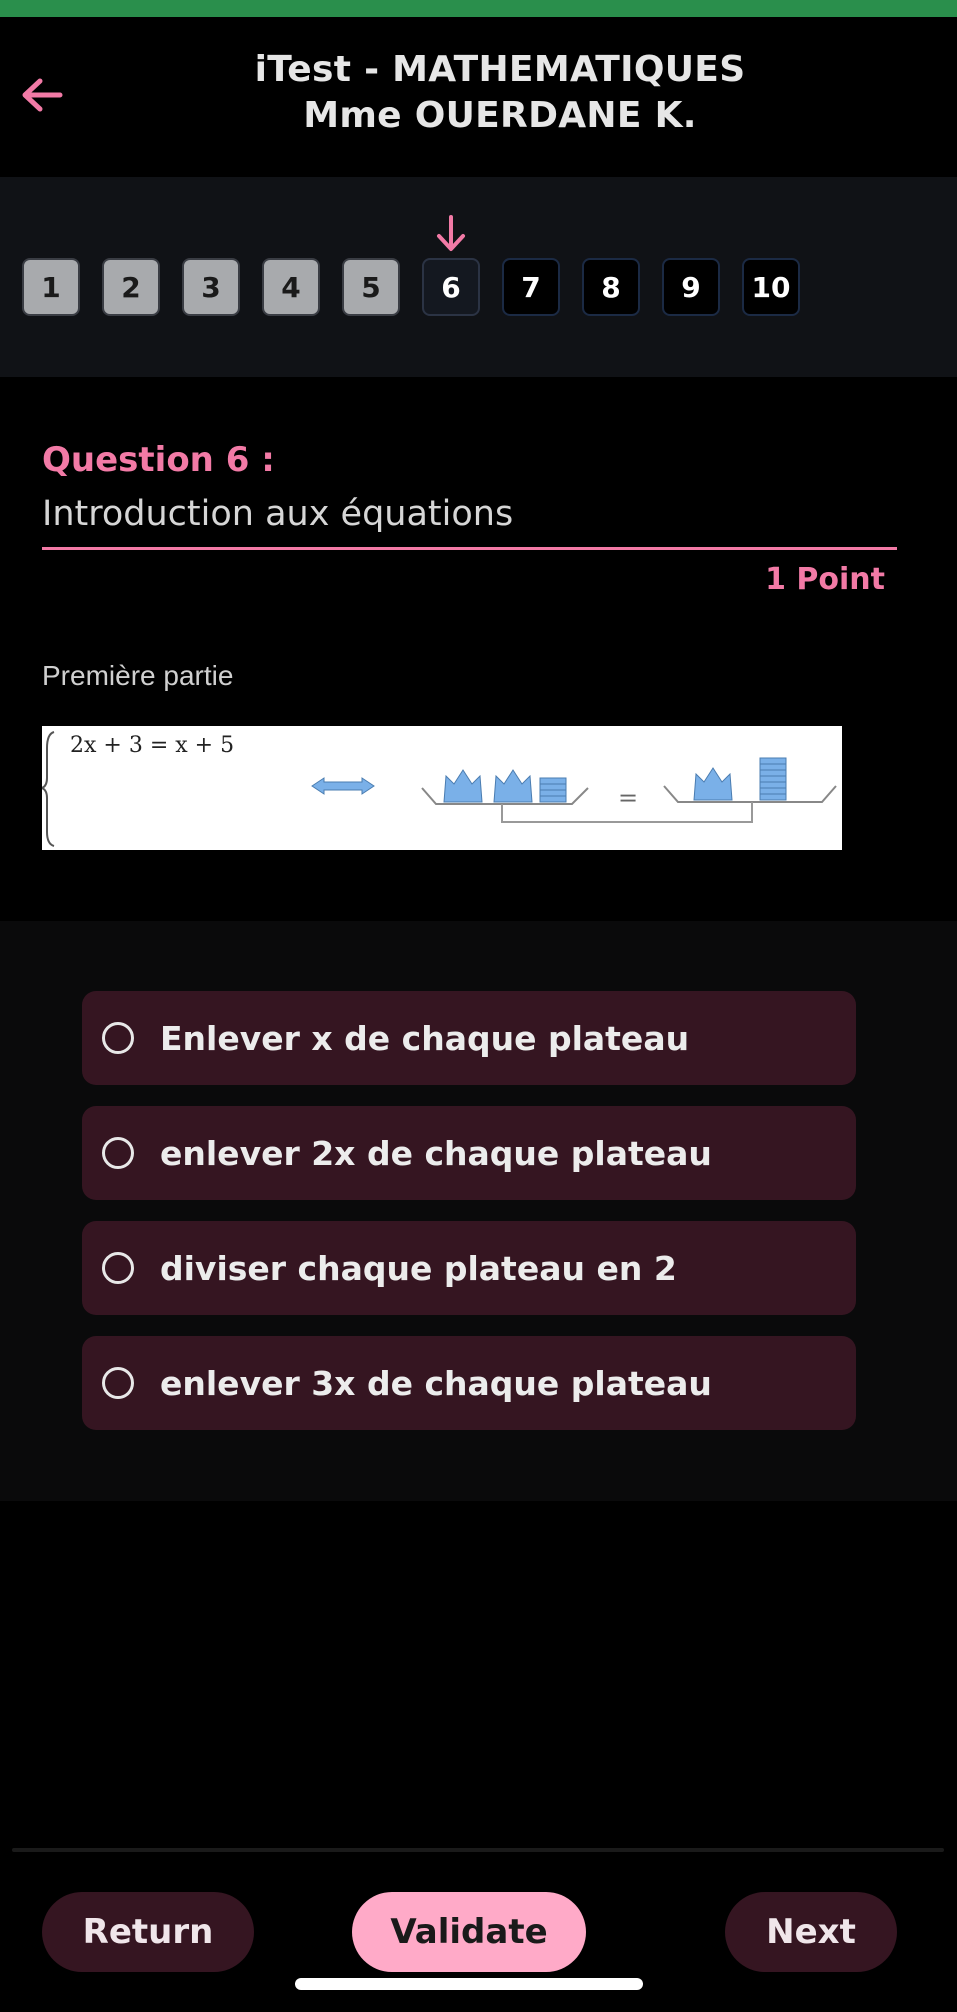  What do you see at coordinates (628, 798) in the screenshot?
I see `image-equals-sign: =` at bounding box center [628, 798].